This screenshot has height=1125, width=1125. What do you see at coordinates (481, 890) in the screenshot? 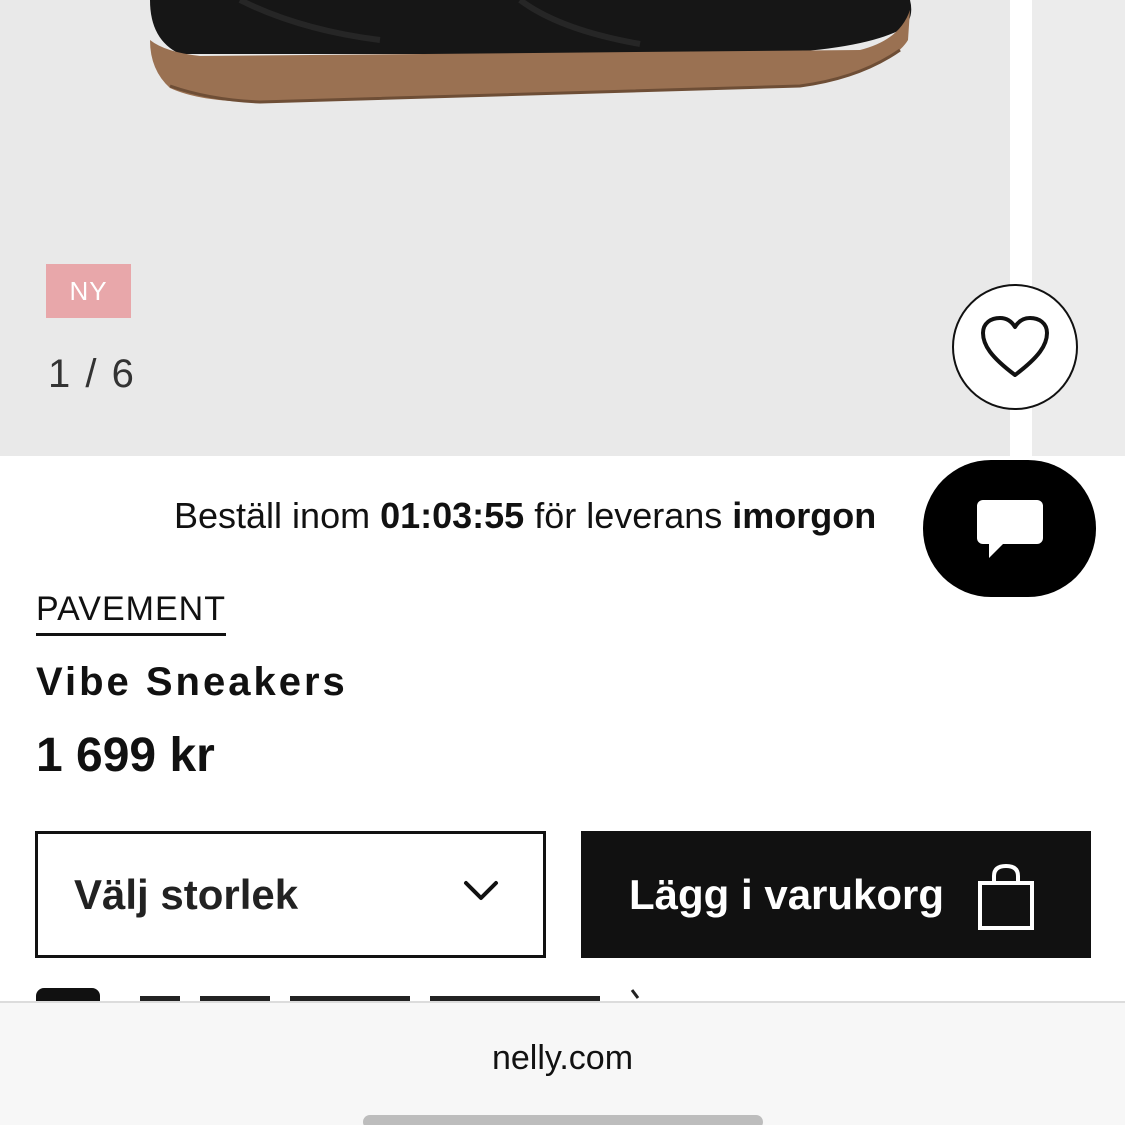
I see `chevron-down-icon` at bounding box center [481, 890].